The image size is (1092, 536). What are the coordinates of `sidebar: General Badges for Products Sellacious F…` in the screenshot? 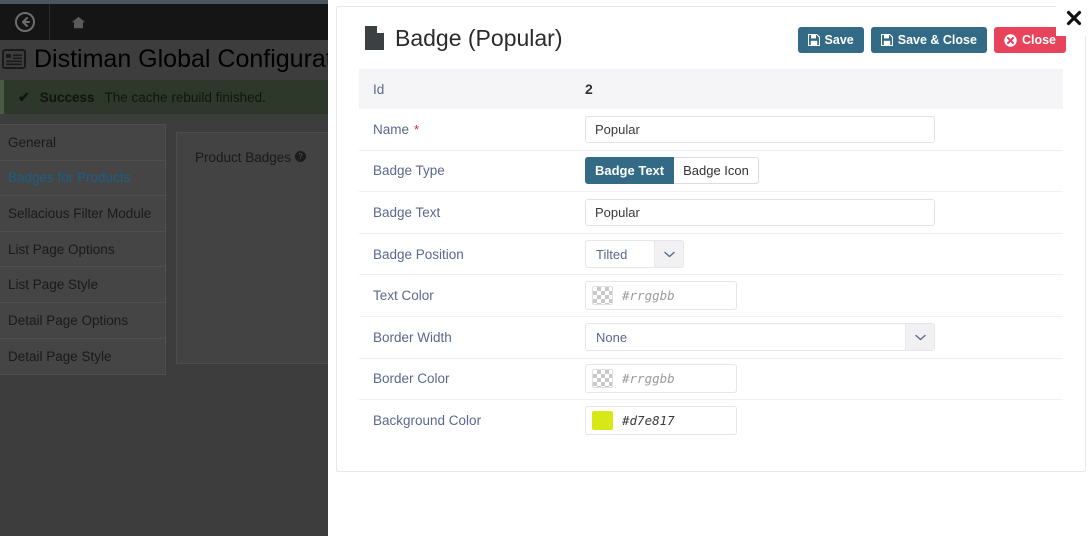 It's located at (83, 250).